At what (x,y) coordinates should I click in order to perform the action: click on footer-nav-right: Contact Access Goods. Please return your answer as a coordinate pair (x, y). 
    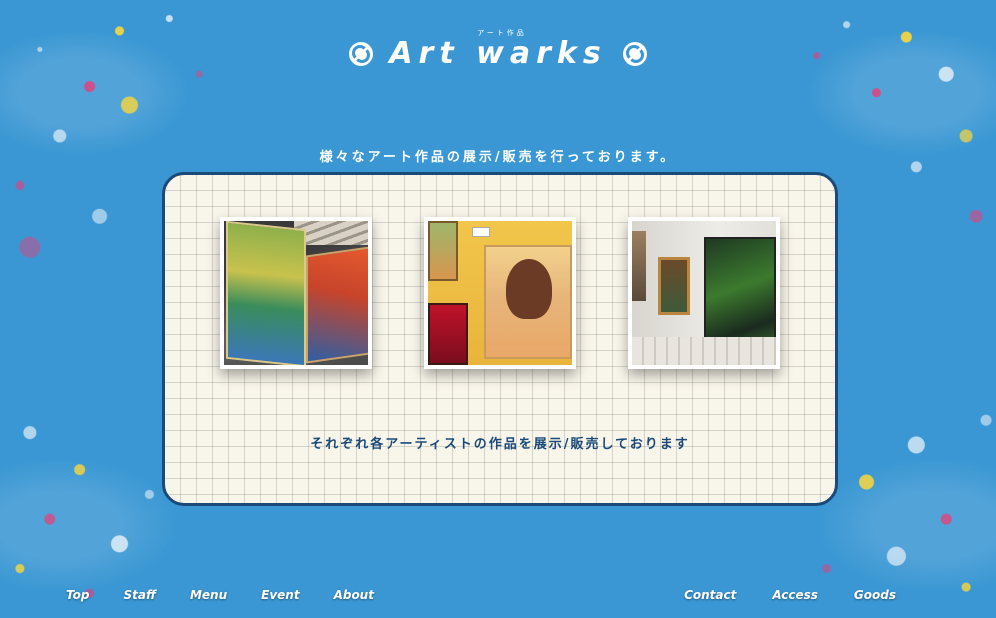
    Looking at the image, I should click on (790, 595).